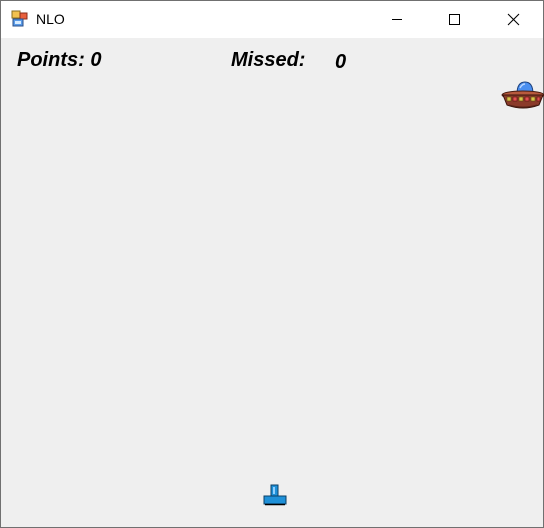  I want to click on window-title: NLO, so click(50, 19).